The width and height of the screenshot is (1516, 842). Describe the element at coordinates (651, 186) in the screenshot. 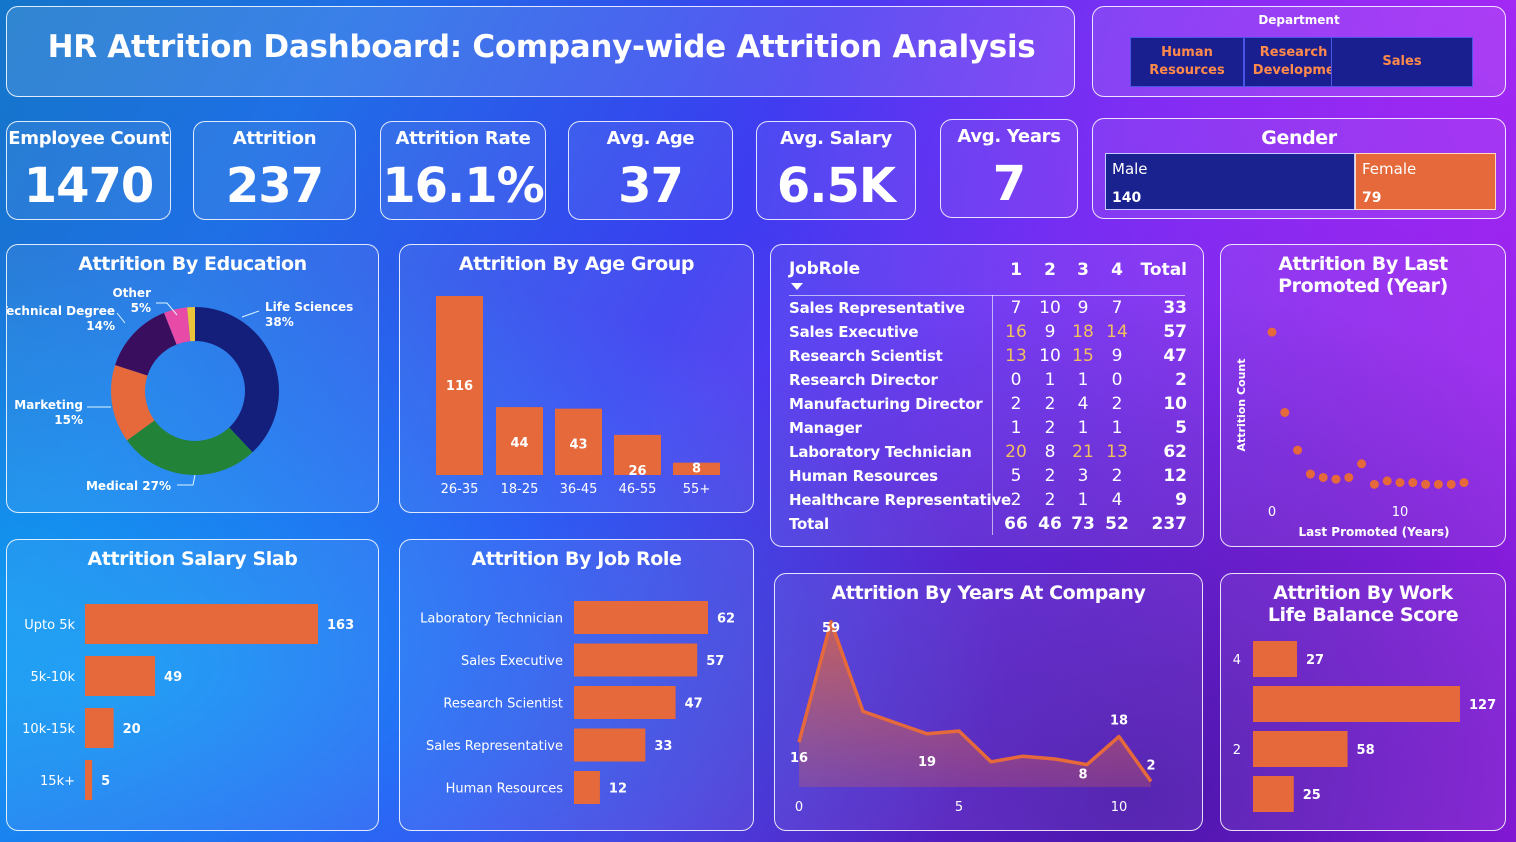

I see `kpi-value: 37` at that location.